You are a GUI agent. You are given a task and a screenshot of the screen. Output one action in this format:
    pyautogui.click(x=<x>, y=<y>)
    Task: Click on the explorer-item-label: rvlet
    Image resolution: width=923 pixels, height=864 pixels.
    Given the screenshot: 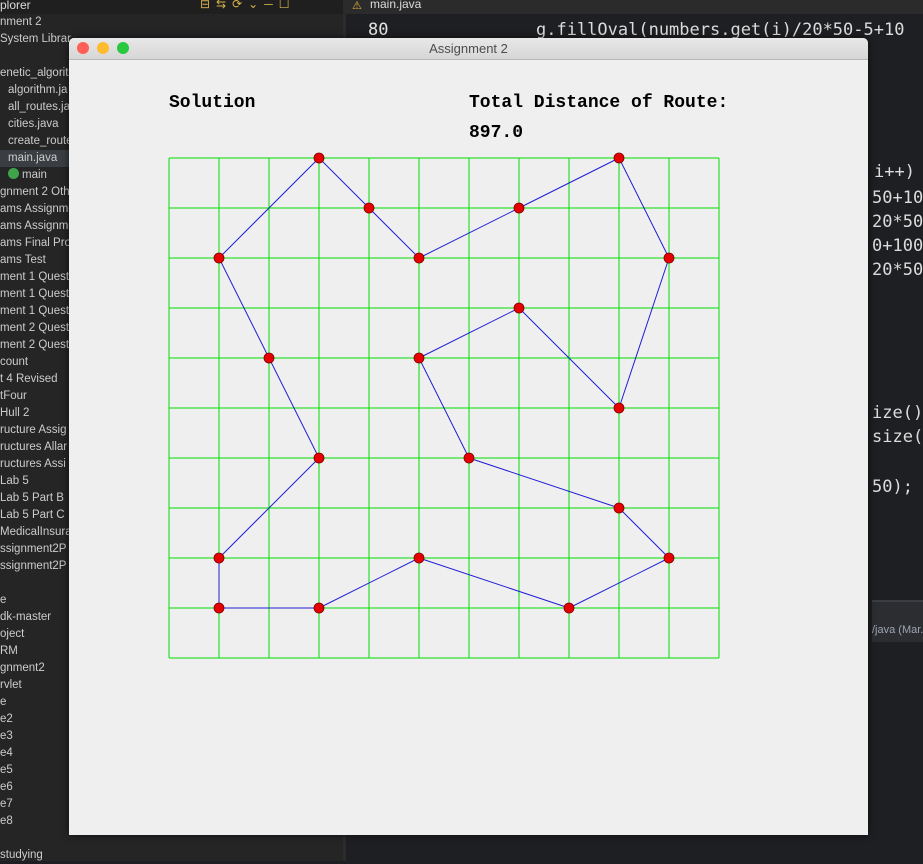 What is the action you would take?
    pyautogui.click(x=11, y=685)
    